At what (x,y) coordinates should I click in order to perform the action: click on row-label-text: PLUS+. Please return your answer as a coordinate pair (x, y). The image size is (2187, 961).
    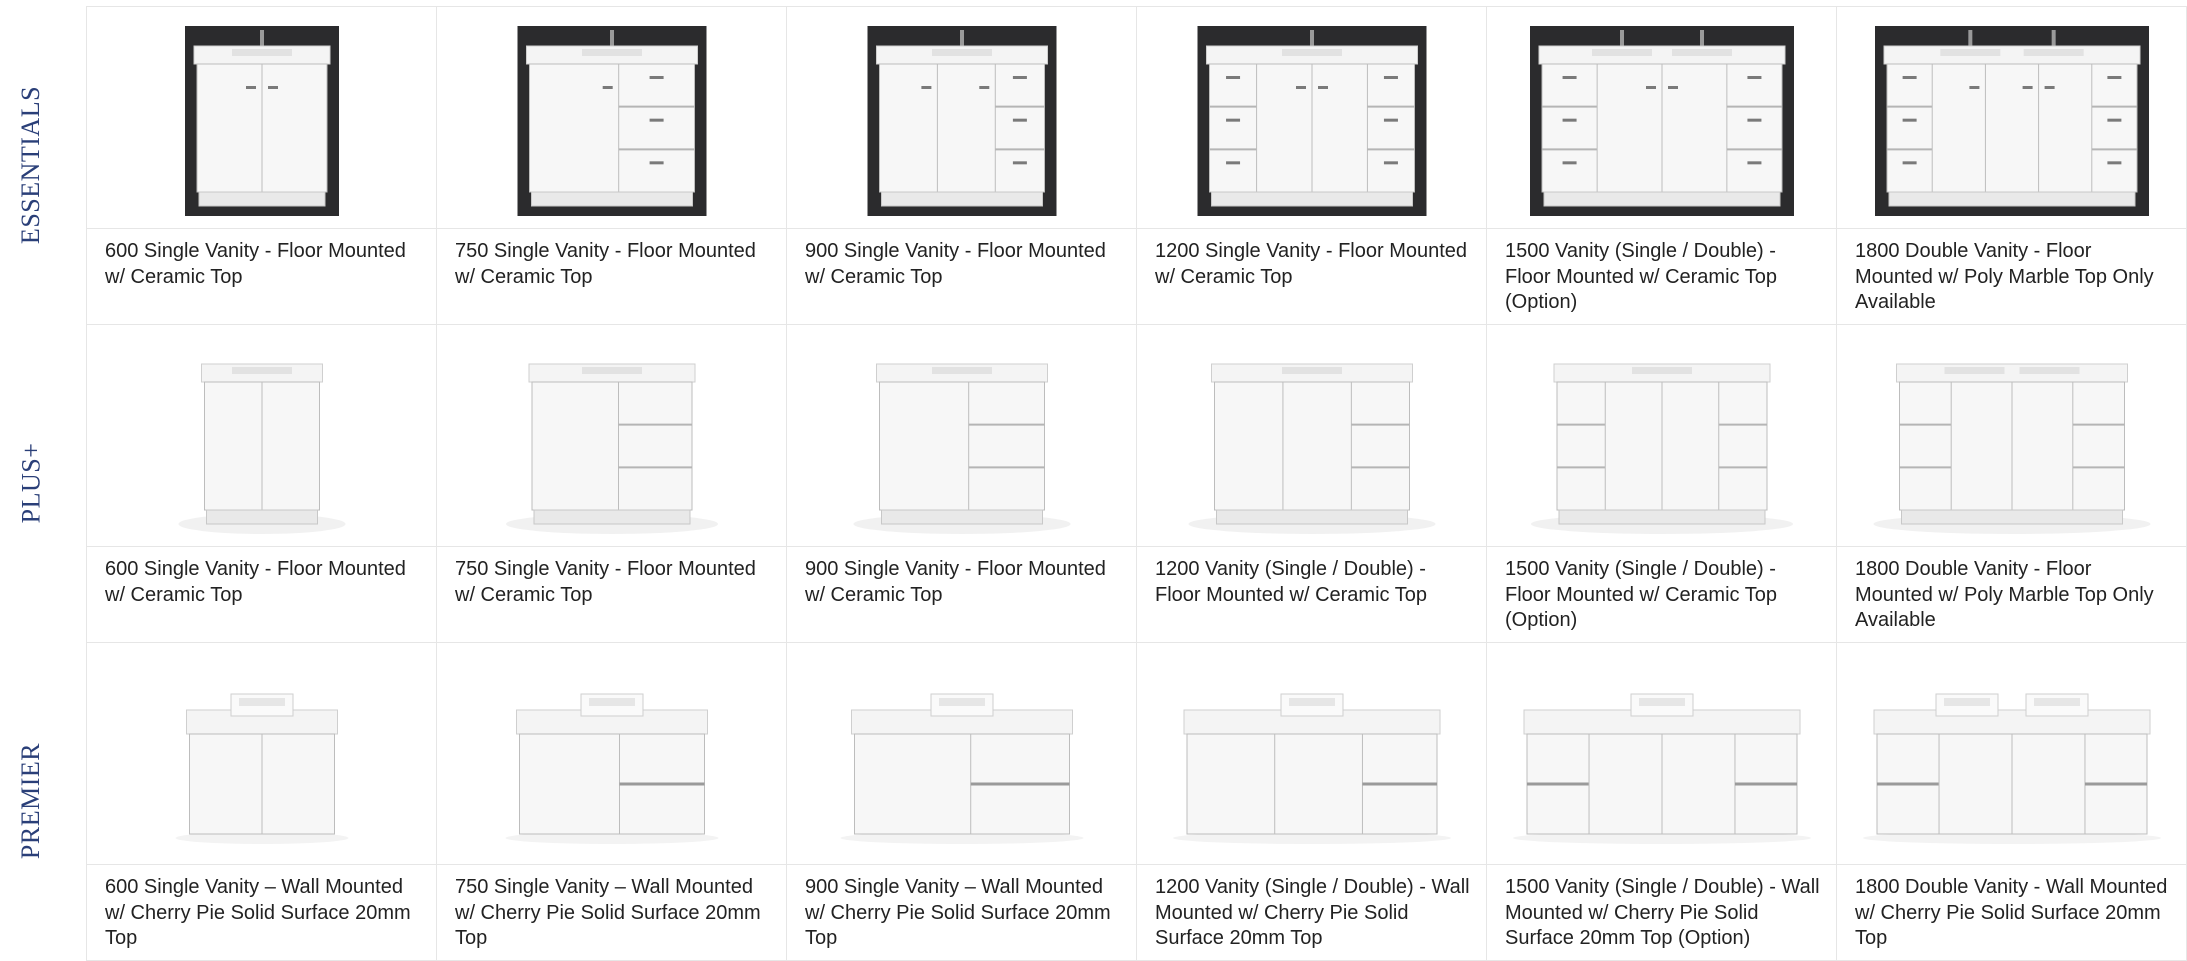
    Looking at the image, I should click on (30, 483).